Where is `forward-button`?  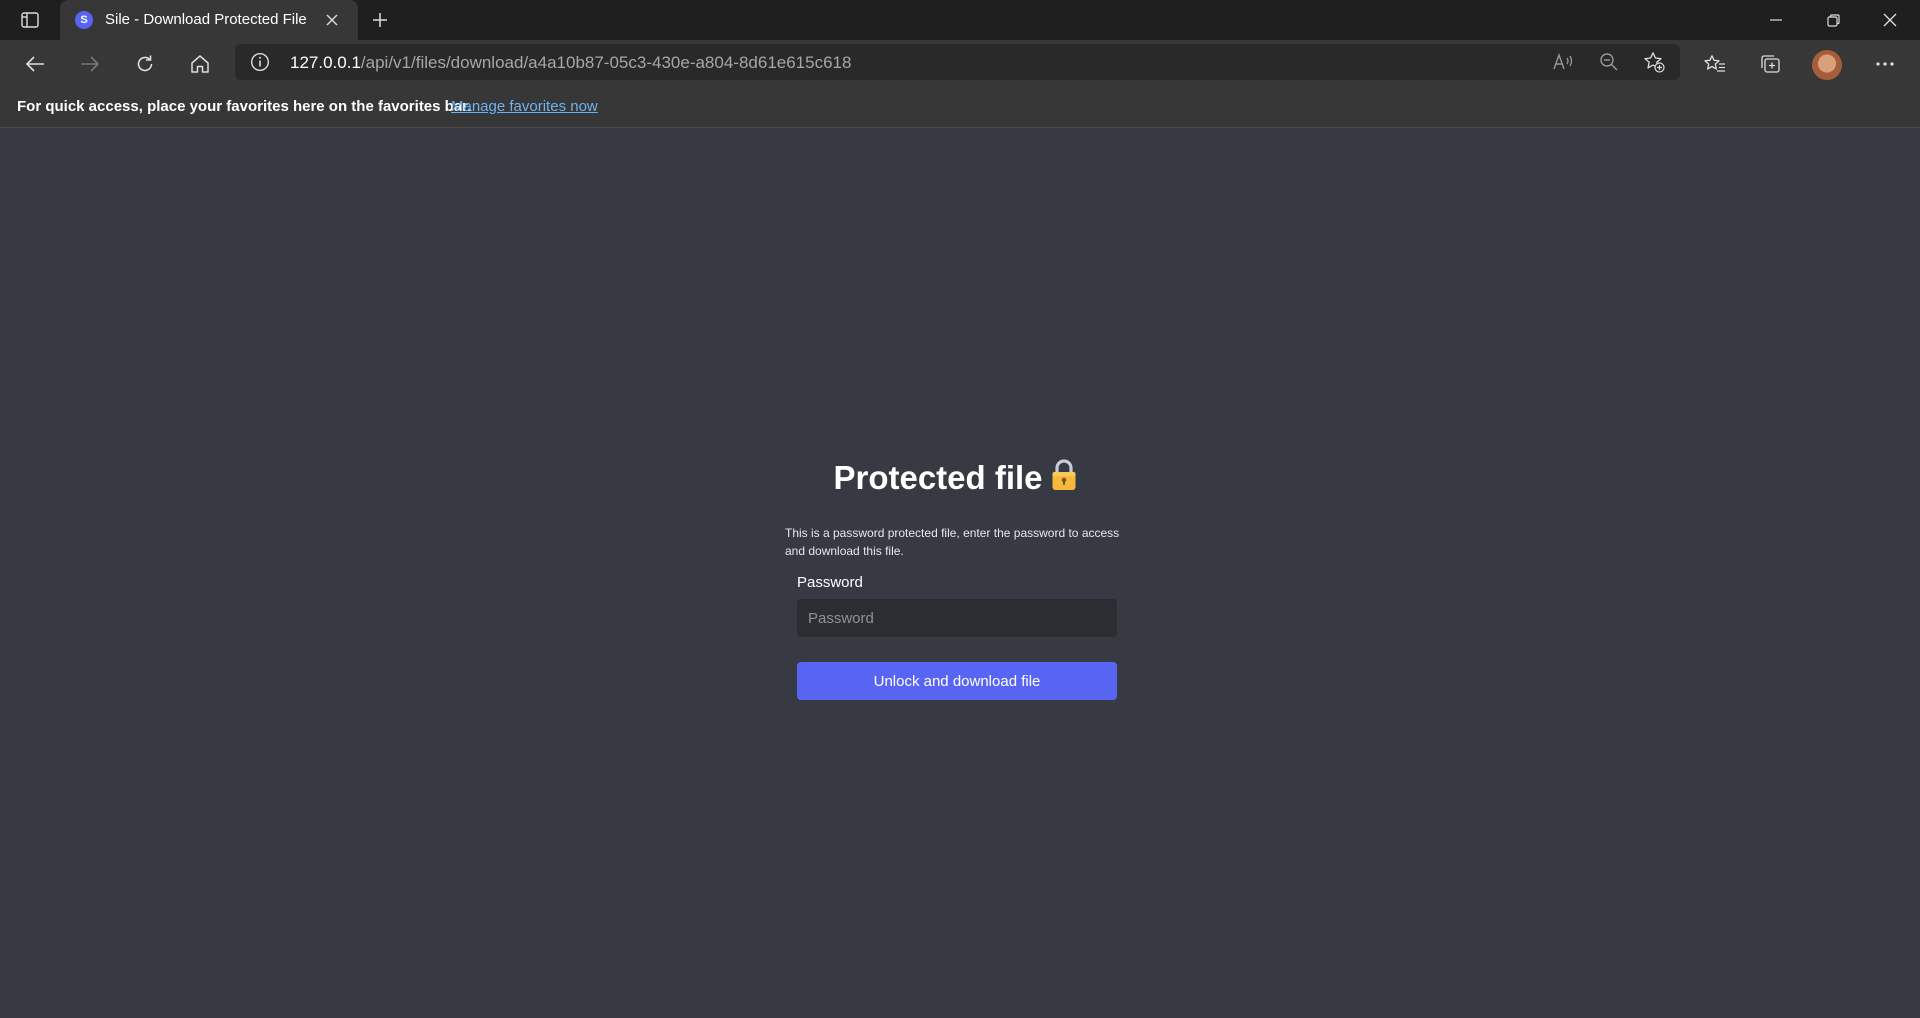
forward-button is located at coordinates (90, 64).